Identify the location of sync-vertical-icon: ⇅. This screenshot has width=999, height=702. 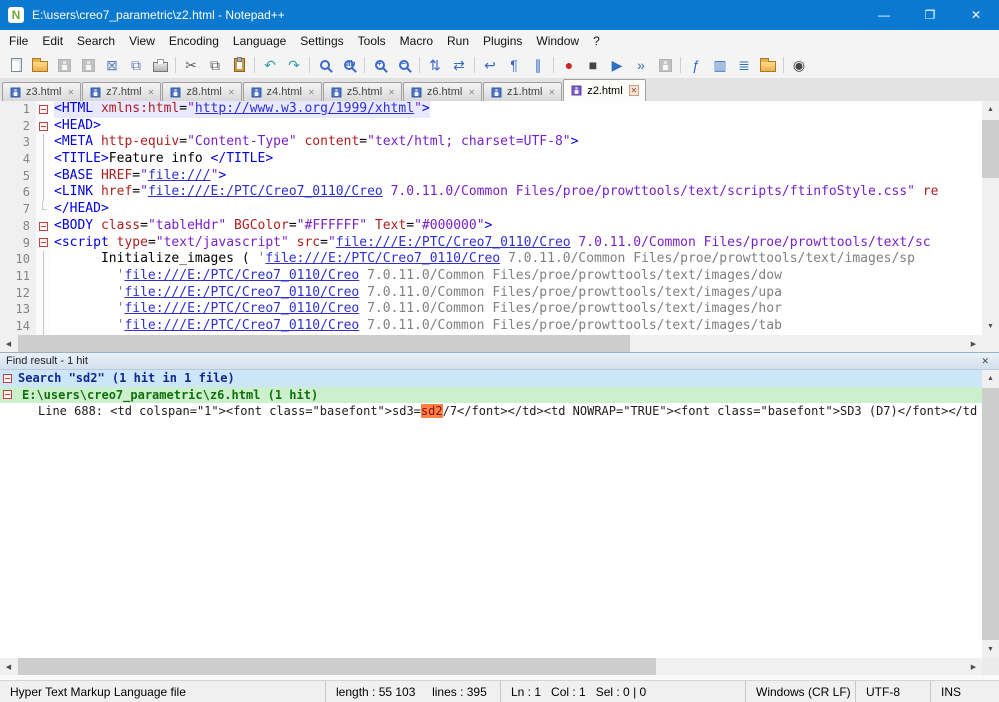
(435, 65).